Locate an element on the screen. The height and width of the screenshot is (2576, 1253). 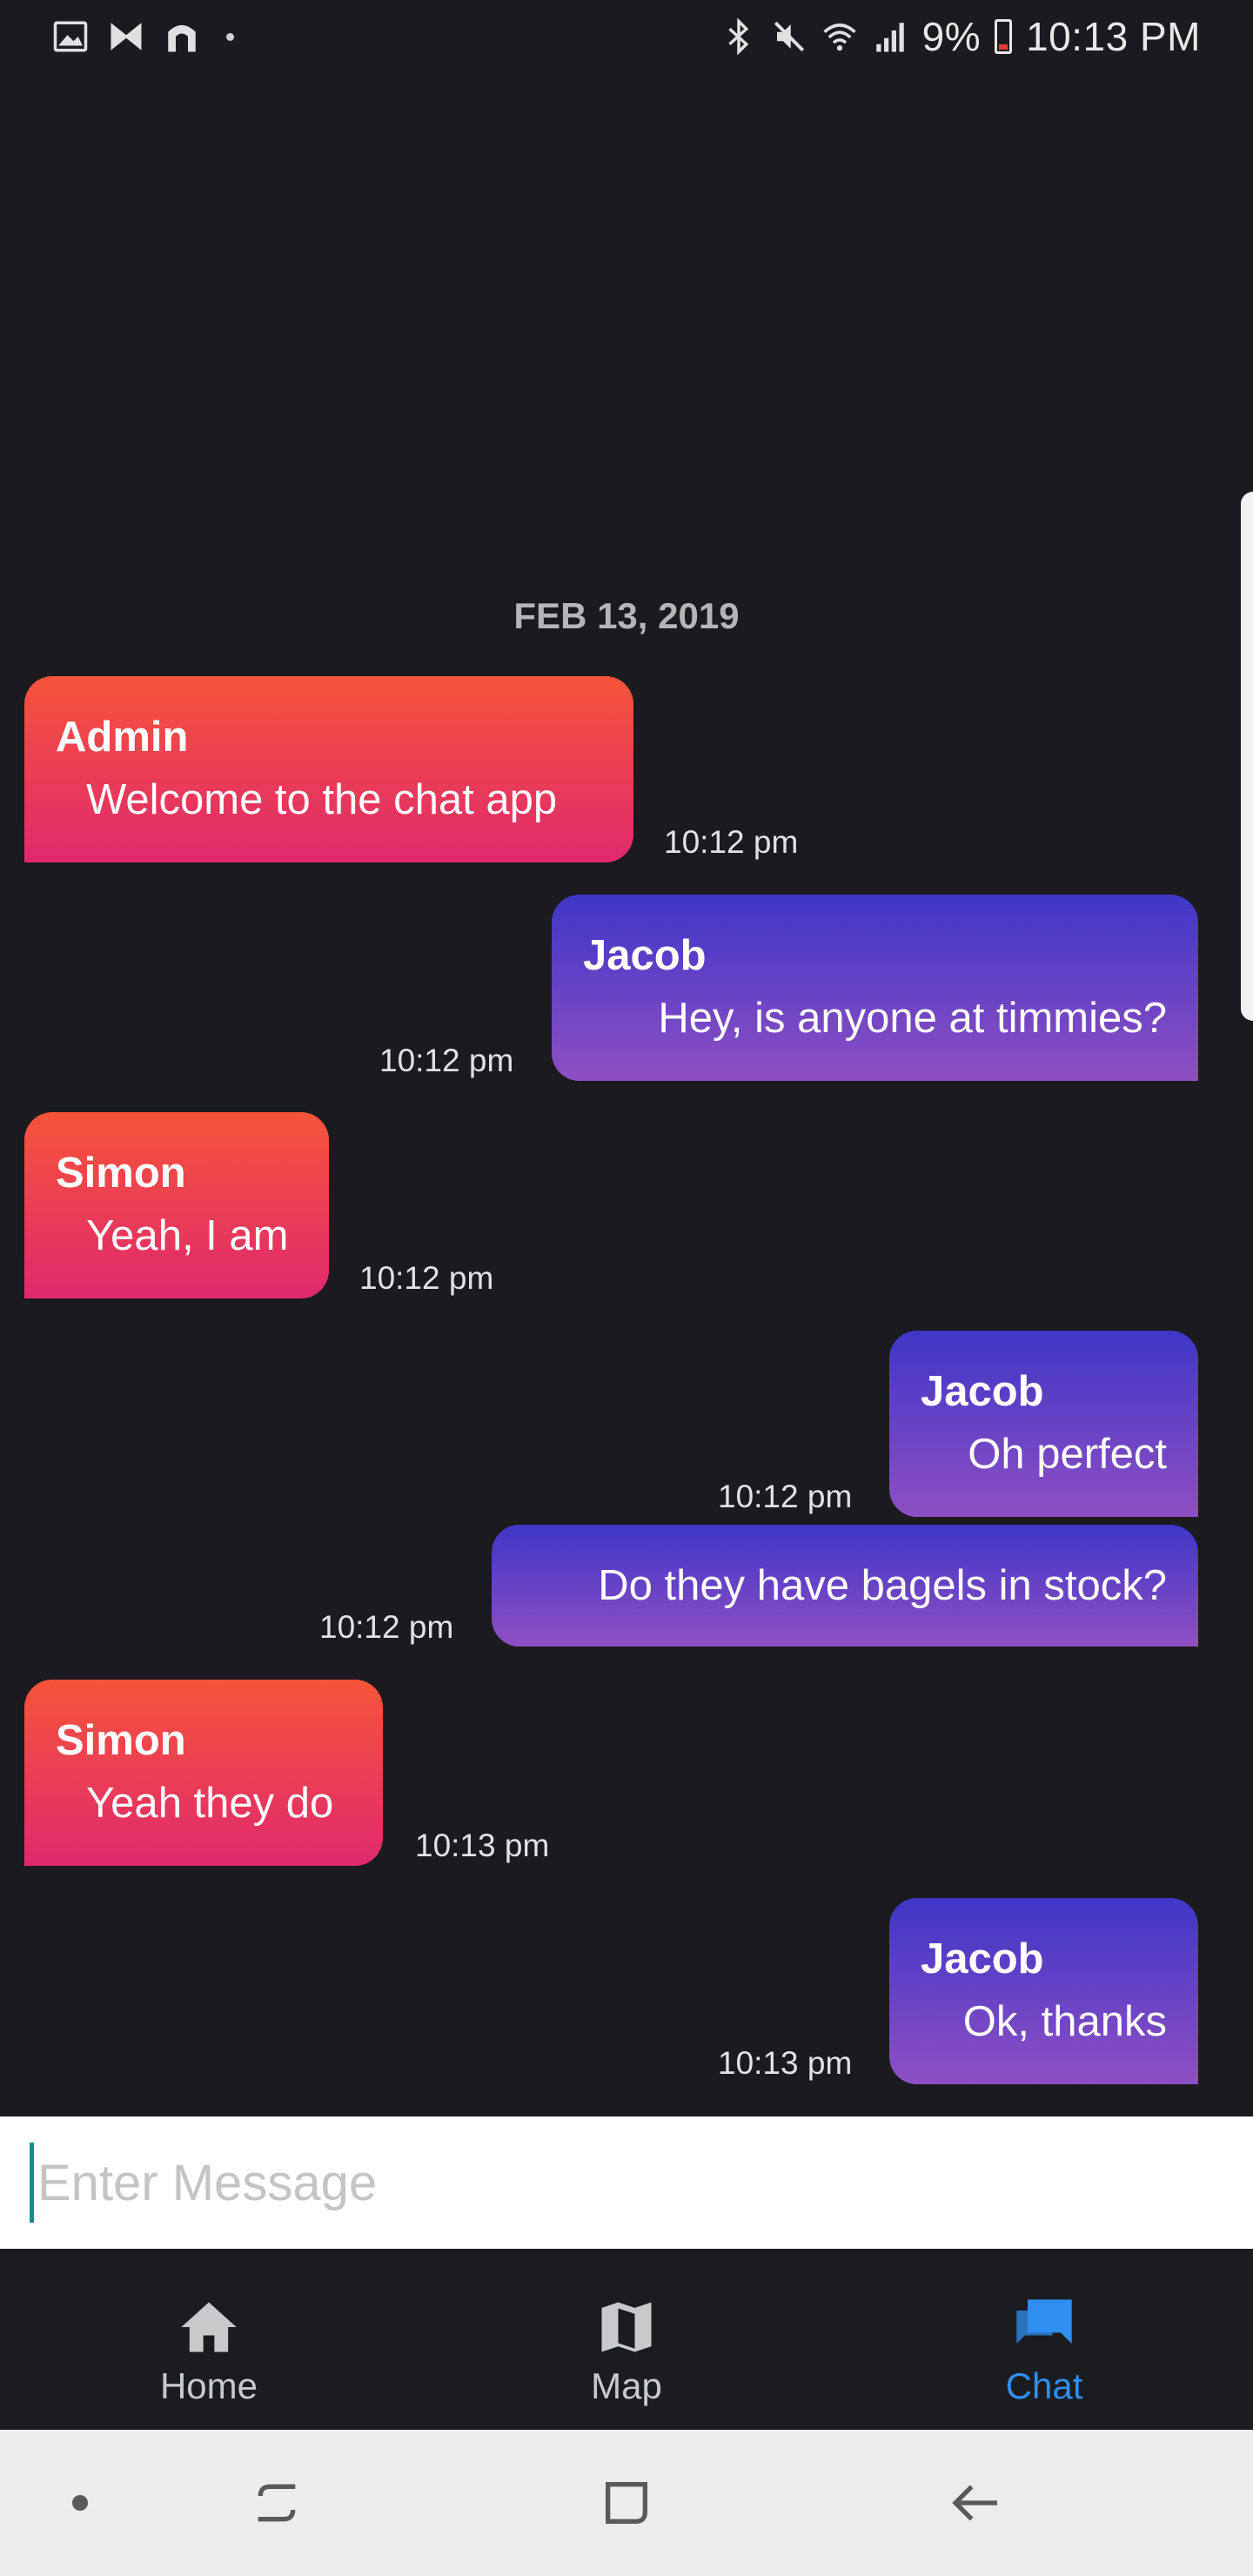
chat-icon is located at coordinates (1044, 2321).